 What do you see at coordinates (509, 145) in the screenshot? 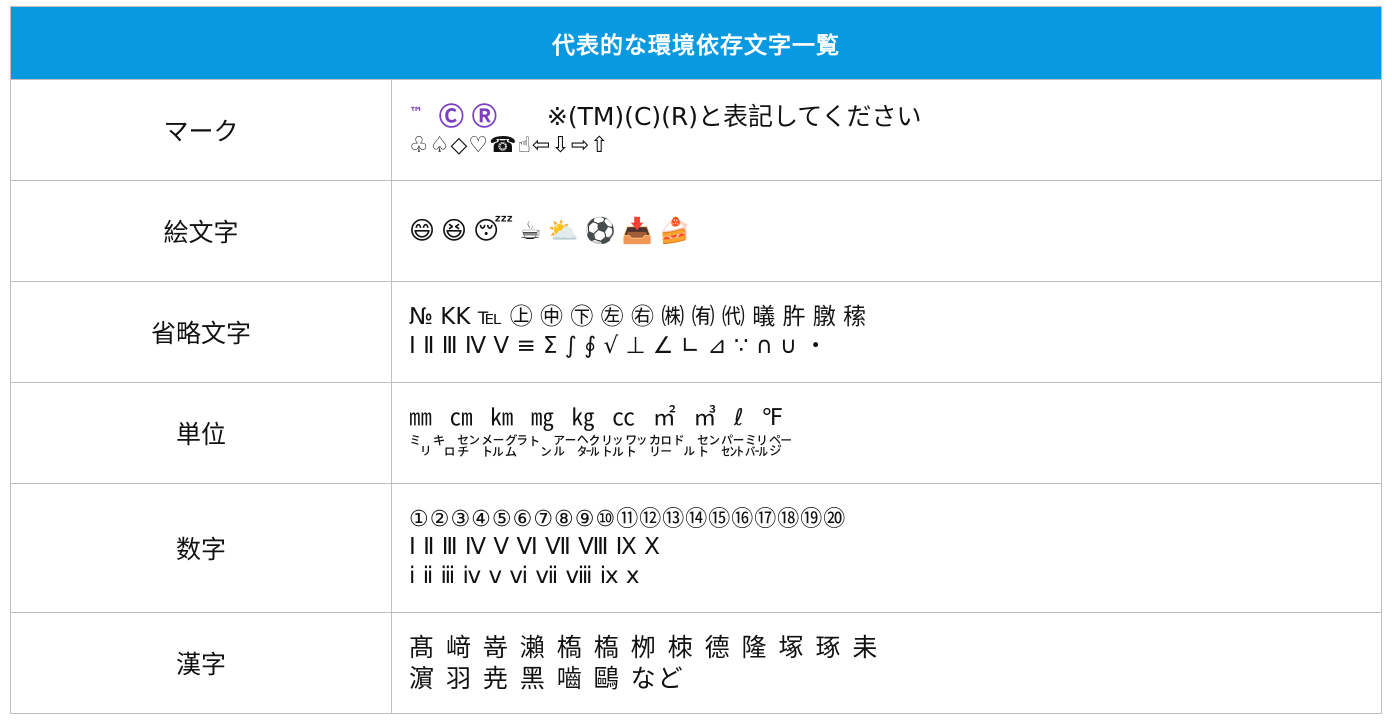
I see `marks-line-2: ♧♤◇♡☎☝⇦⇩⇨⇧` at bounding box center [509, 145].